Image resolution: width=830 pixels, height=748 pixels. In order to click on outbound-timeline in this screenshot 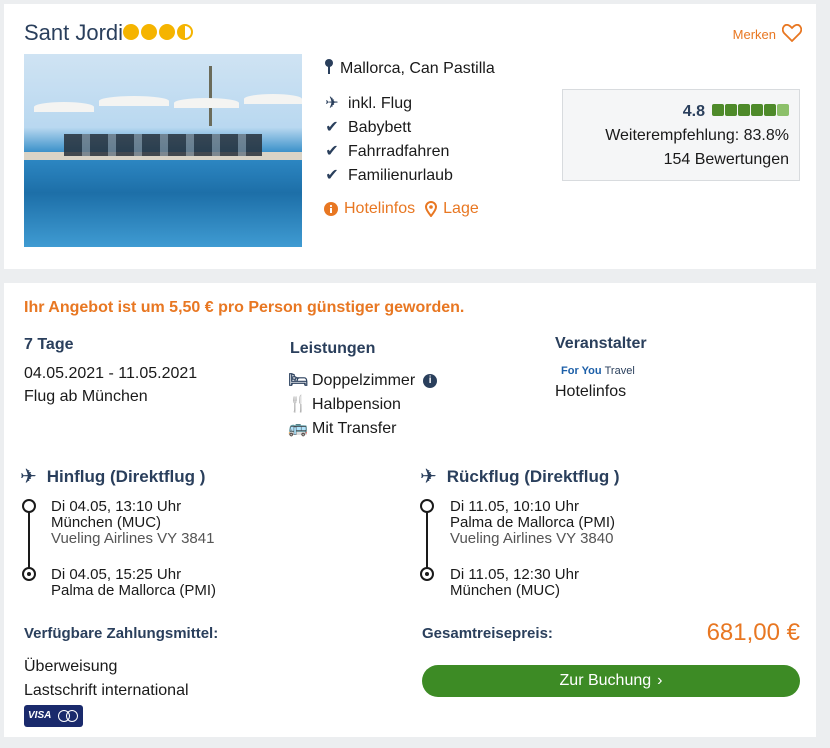, I will do `click(29, 541)`.